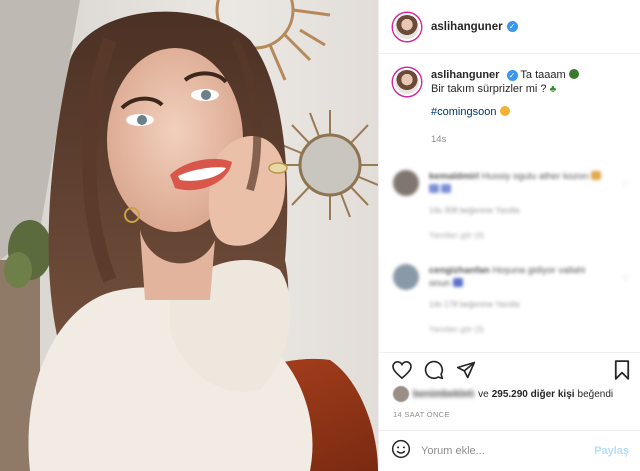 The image size is (640, 471). Describe the element at coordinates (421, 414) in the screenshot. I see `post-timestamp: 14 SAAT ÖNCE` at that location.